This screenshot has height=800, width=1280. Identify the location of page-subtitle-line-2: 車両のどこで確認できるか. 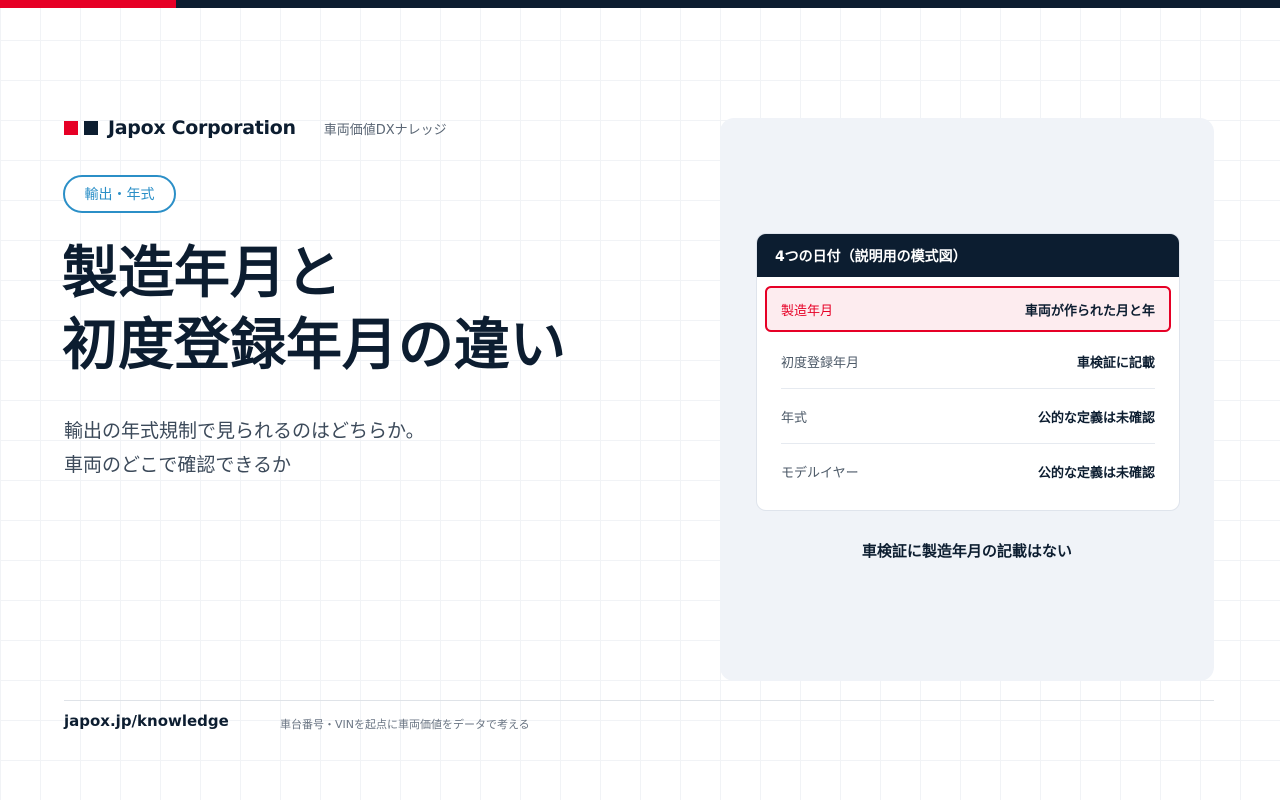
(178, 465).